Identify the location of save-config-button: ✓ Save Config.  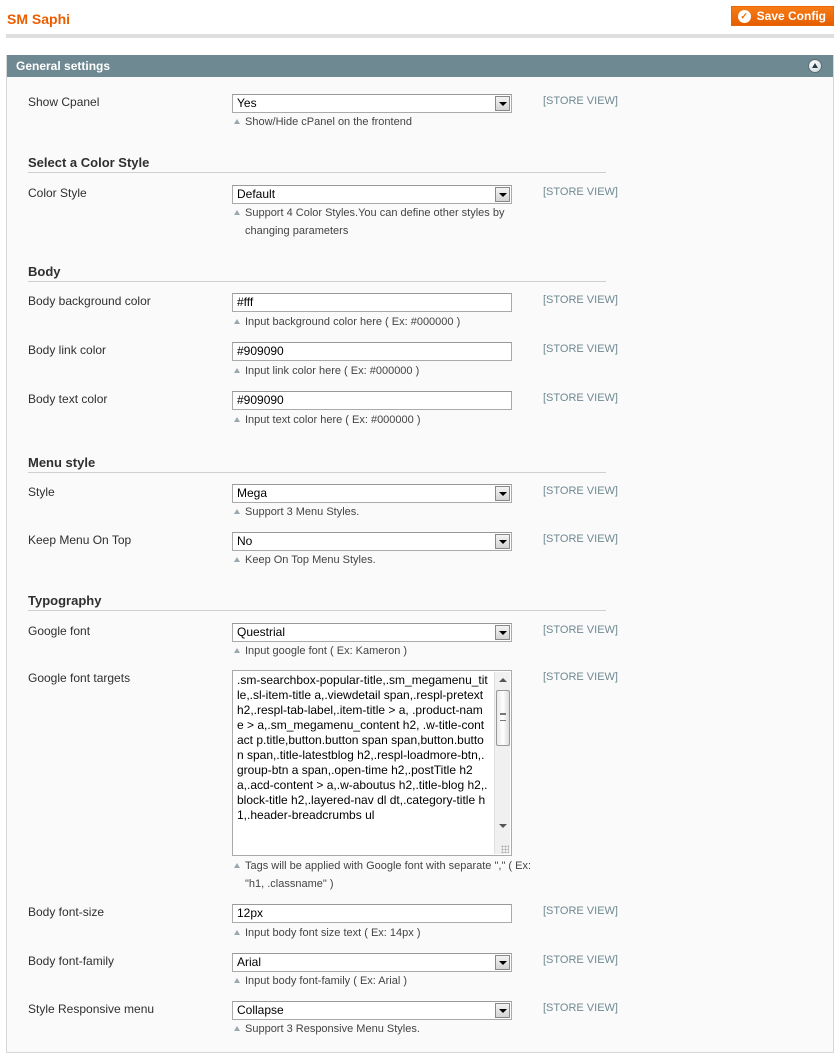
(782, 16).